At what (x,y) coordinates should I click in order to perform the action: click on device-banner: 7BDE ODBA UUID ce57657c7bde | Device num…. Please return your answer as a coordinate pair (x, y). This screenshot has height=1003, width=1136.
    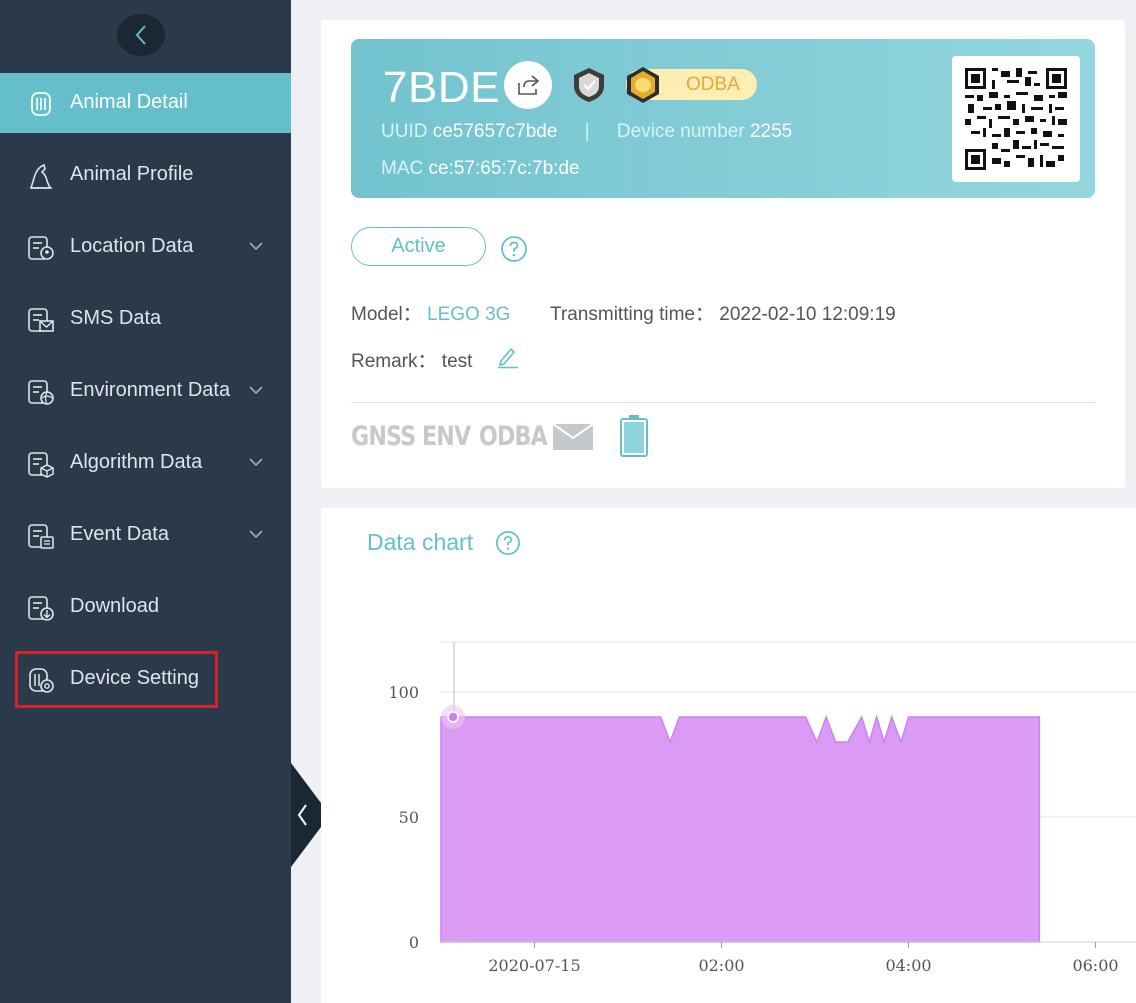
    Looking at the image, I should click on (723, 118).